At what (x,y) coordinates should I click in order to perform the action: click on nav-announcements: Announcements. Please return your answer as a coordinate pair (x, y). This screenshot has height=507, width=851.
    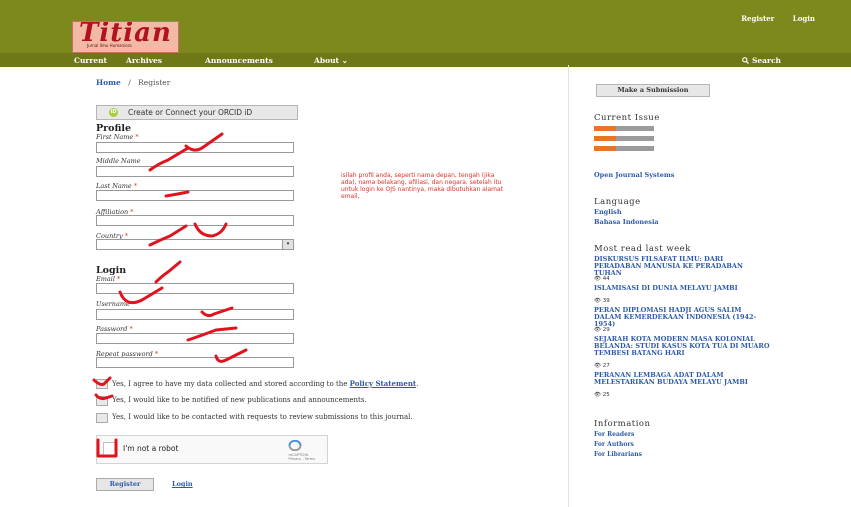
    Looking at the image, I should click on (239, 60).